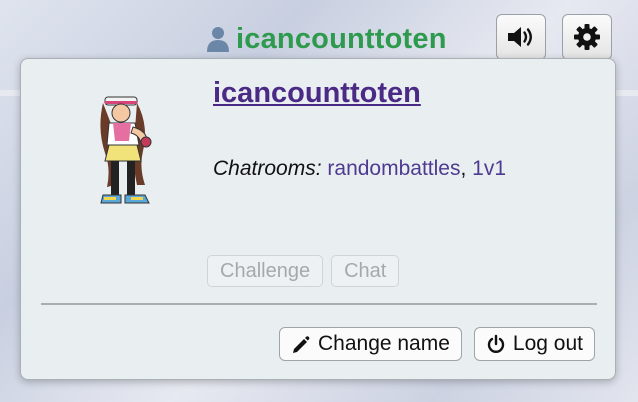  I want to click on gear-icon, so click(587, 37).